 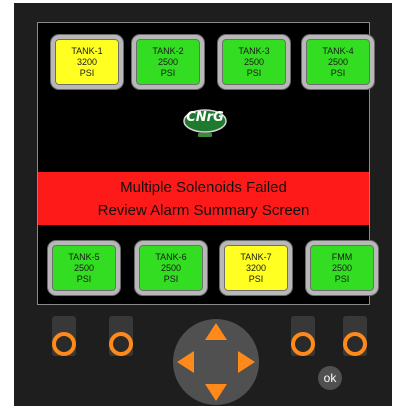 I want to click on tank-name: FMM, so click(x=342, y=256).